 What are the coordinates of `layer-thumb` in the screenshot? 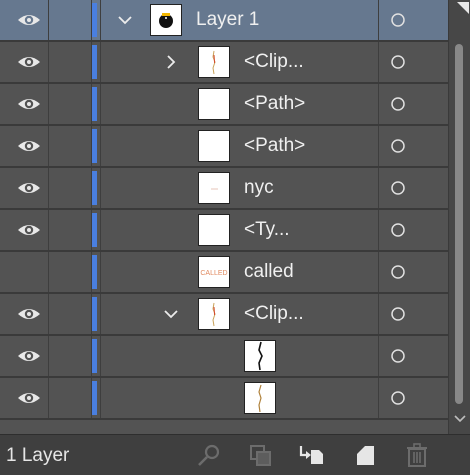 It's located at (166, 20).